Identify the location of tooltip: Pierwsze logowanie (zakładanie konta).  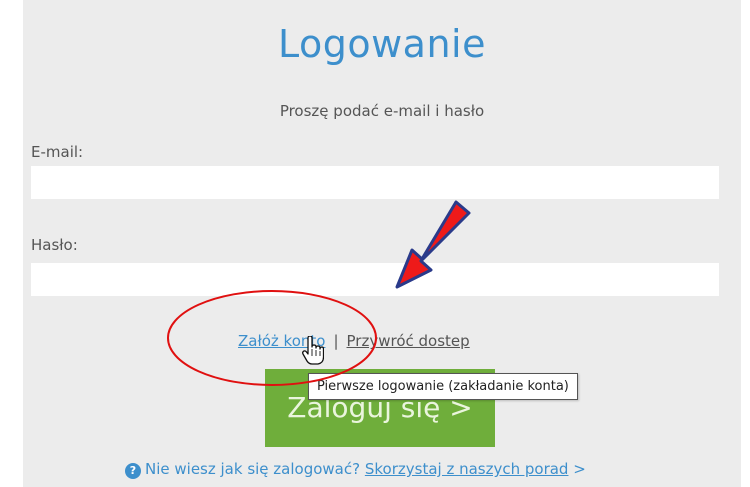
(443, 386).